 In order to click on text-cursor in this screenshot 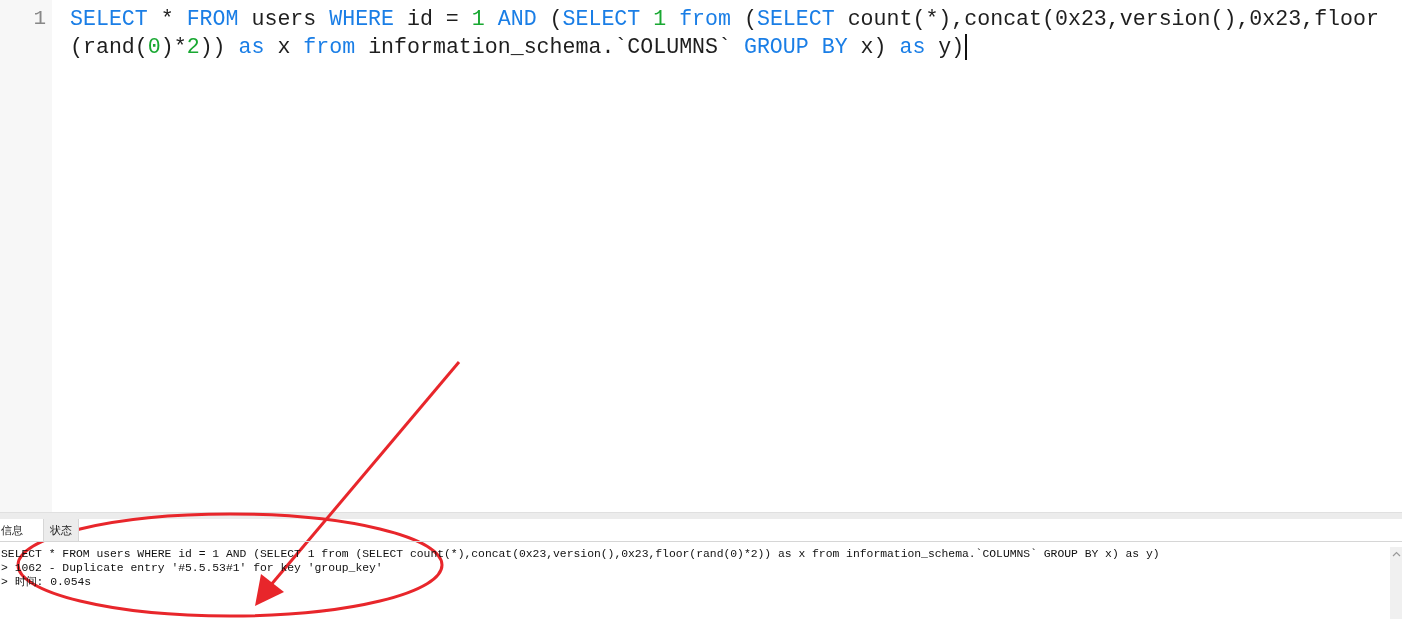, I will do `click(966, 47)`.